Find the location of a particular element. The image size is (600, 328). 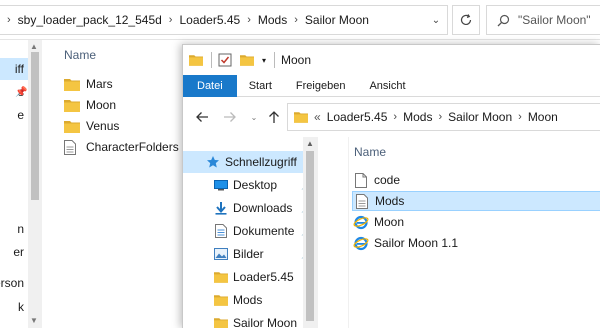

forward-arrow-icon is located at coordinates (230, 117).